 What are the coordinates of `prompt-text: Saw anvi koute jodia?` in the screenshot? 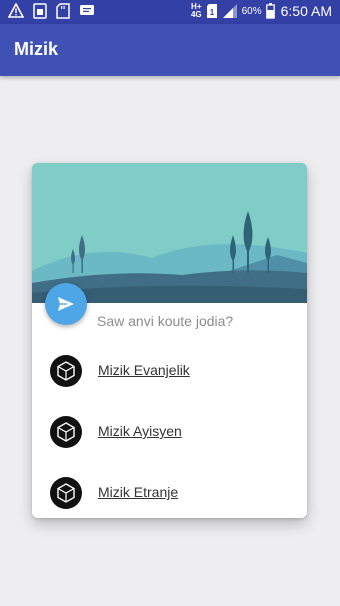 It's located at (165, 321).